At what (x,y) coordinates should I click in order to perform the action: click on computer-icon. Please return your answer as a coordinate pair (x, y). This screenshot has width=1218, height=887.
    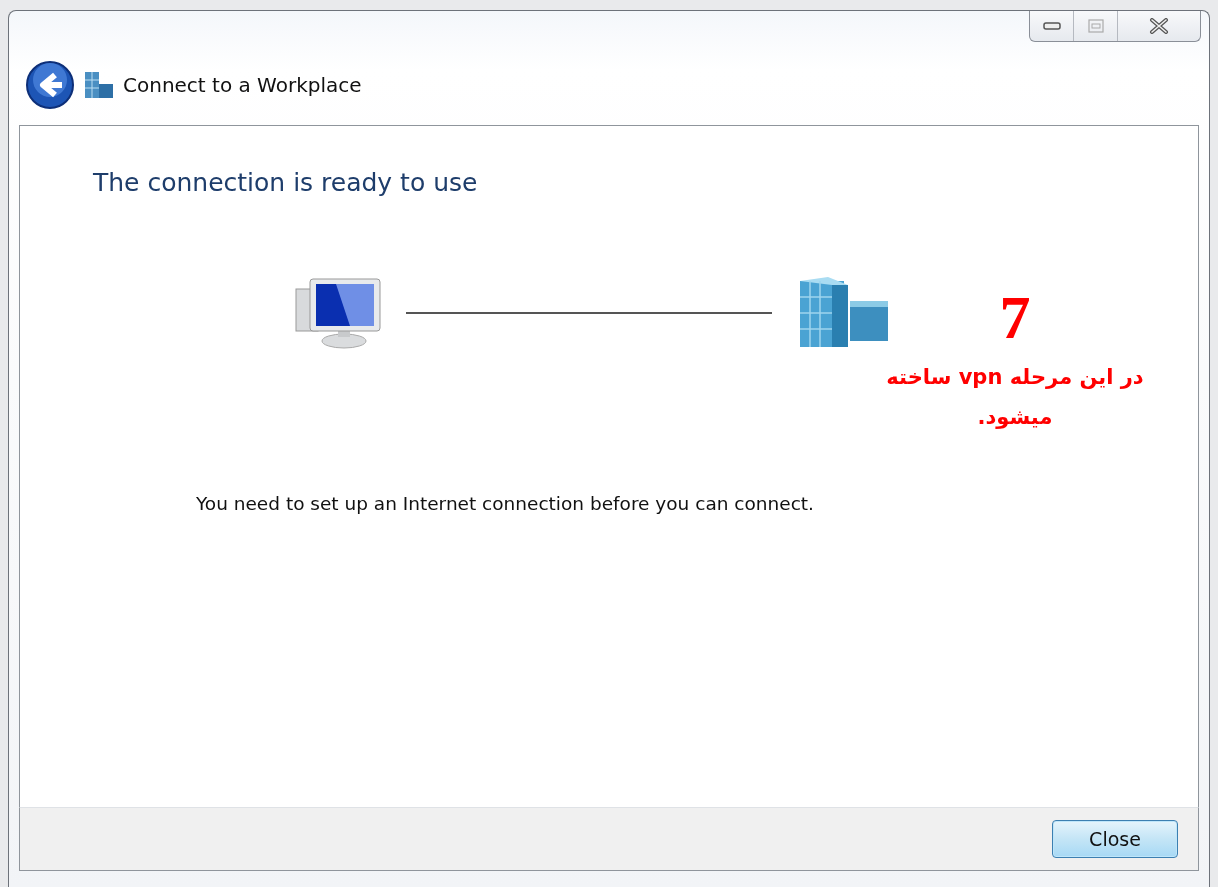
    Looking at the image, I should click on (338, 313).